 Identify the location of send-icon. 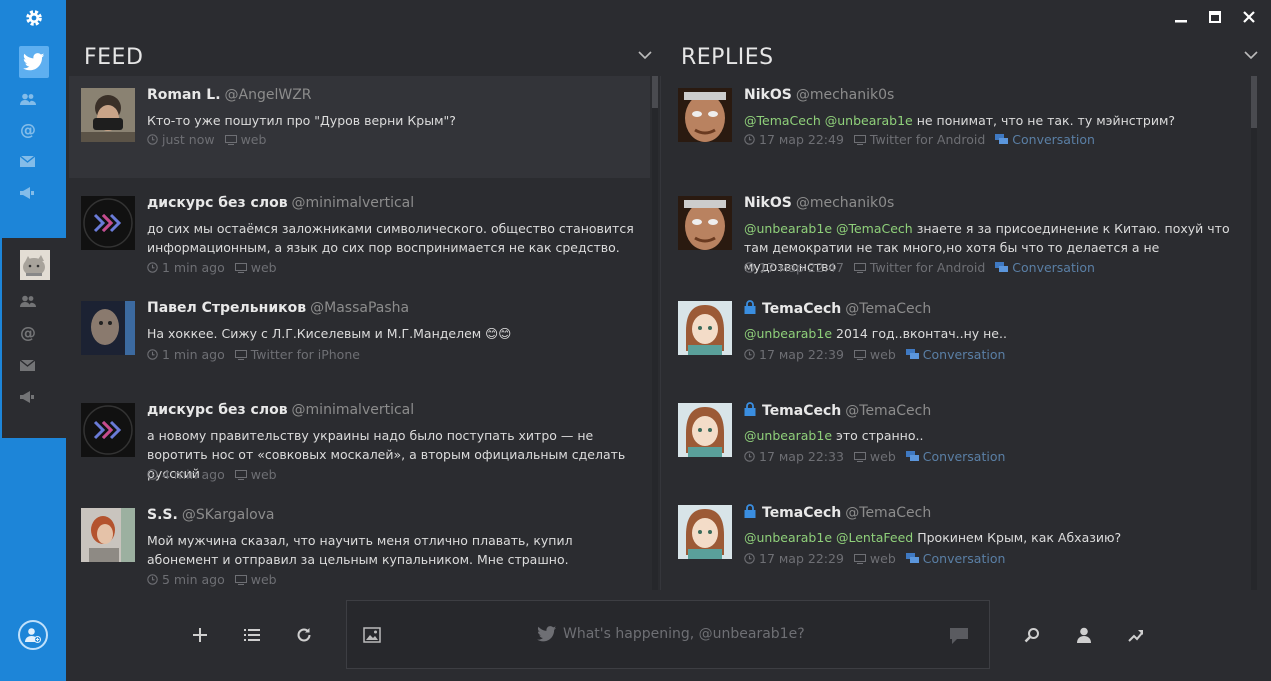
(959, 636).